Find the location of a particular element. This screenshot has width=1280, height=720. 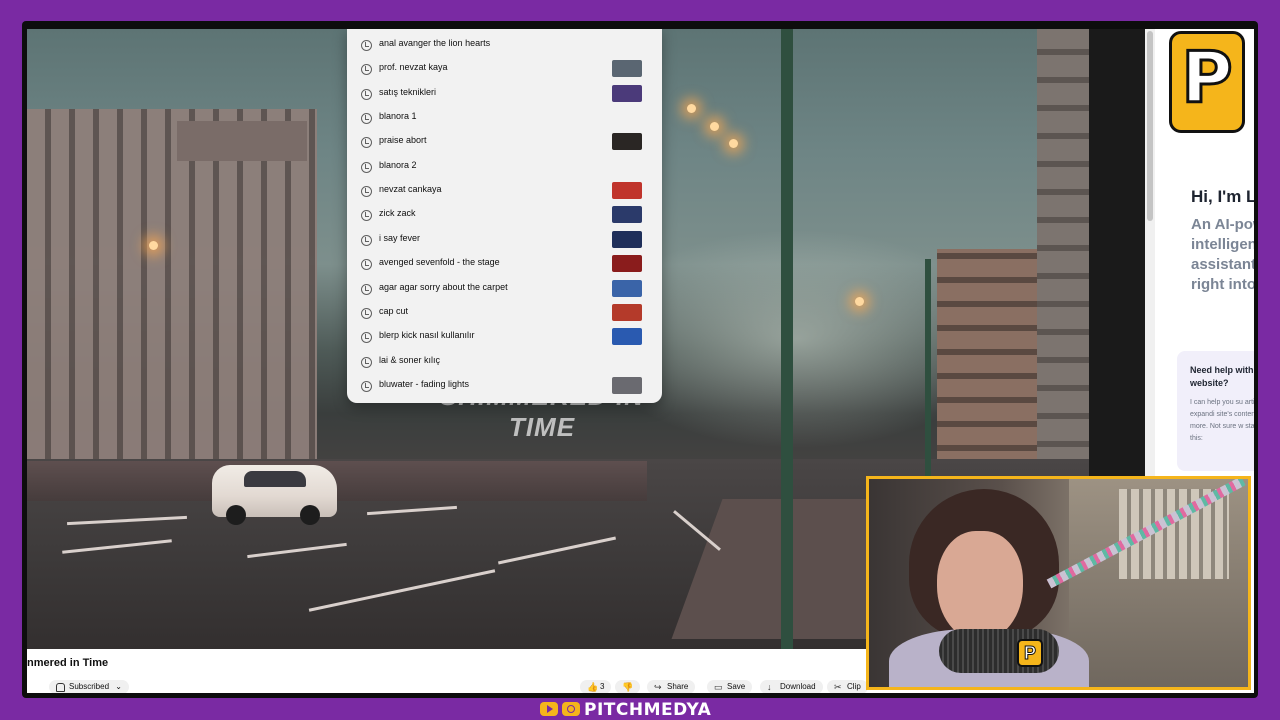

scrollbar-thumb is located at coordinates (1150, 126).